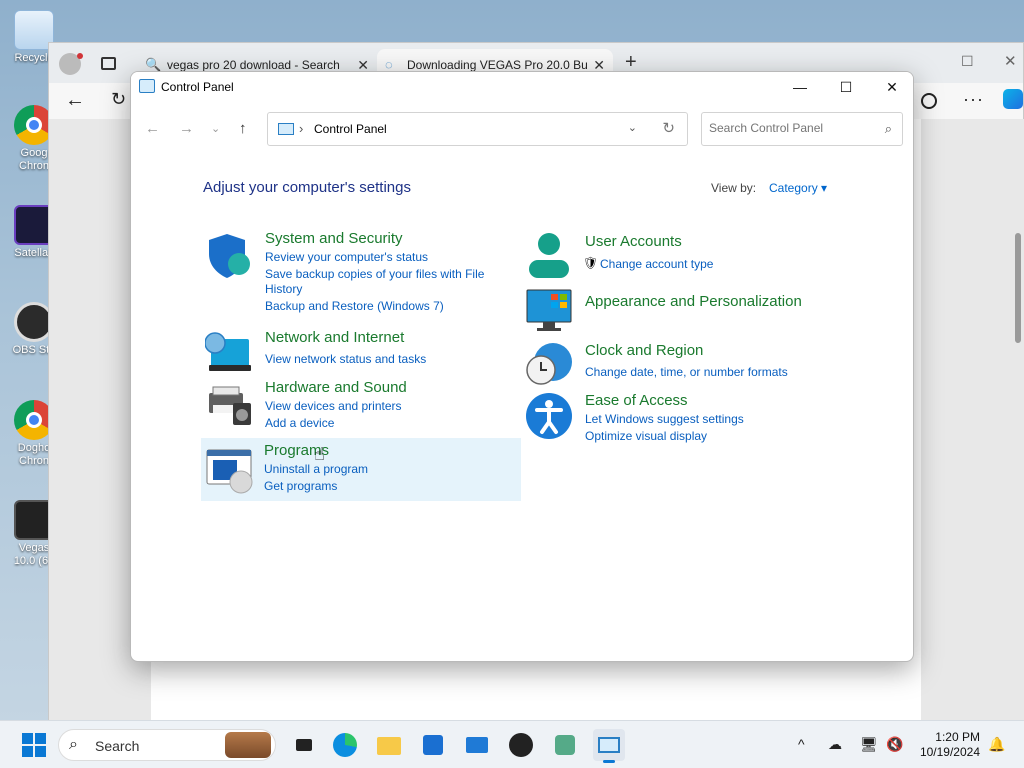 Image resolution: width=1024 pixels, height=768 pixels. I want to click on title-bar: Control Panel — ☐ ✕, so click(522, 87).